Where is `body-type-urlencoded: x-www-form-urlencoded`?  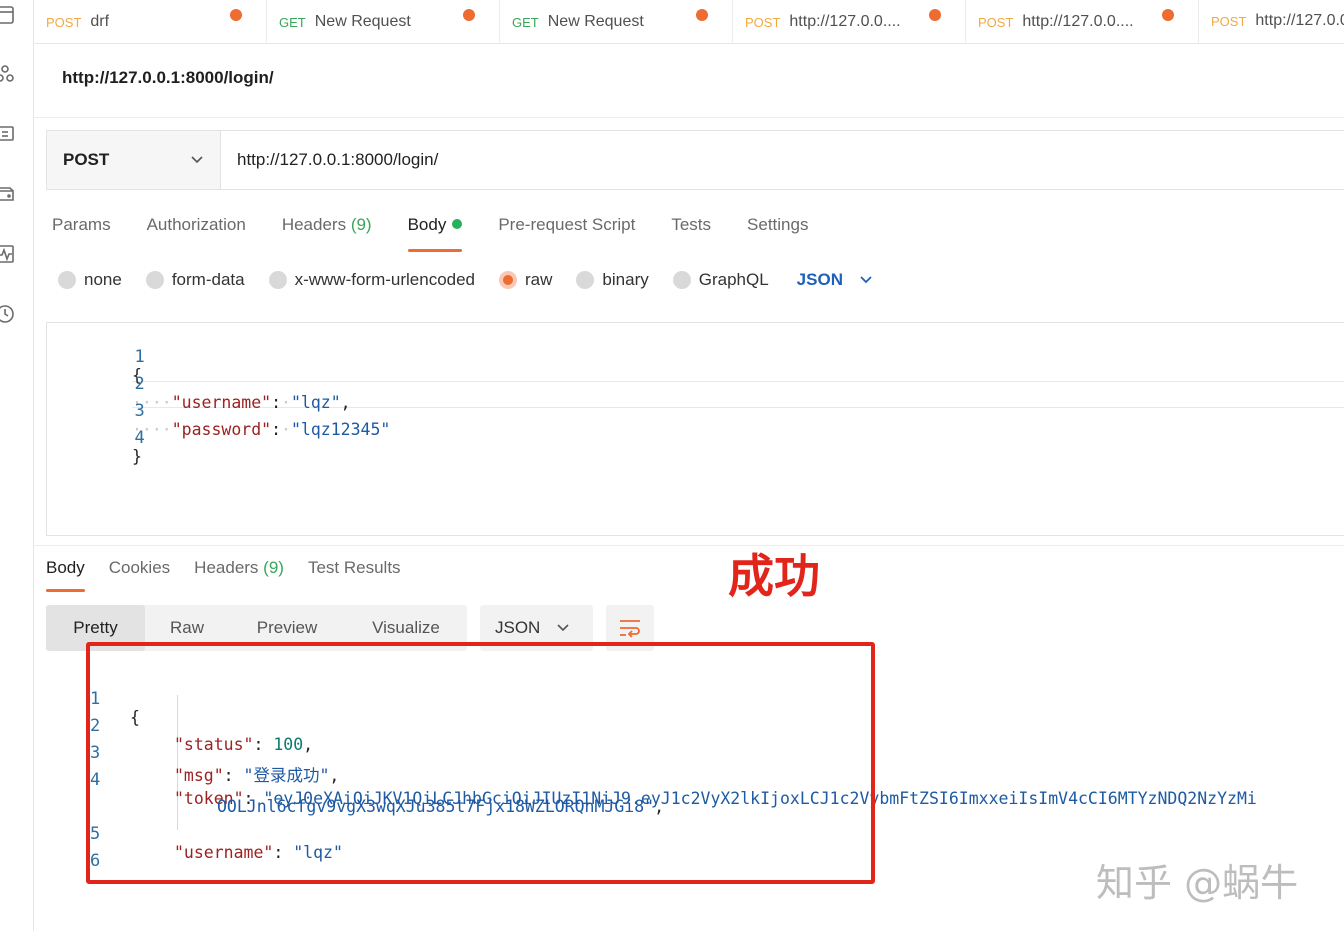
body-type-urlencoded: x-www-form-urlencoded is located at coordinates (372, 280).